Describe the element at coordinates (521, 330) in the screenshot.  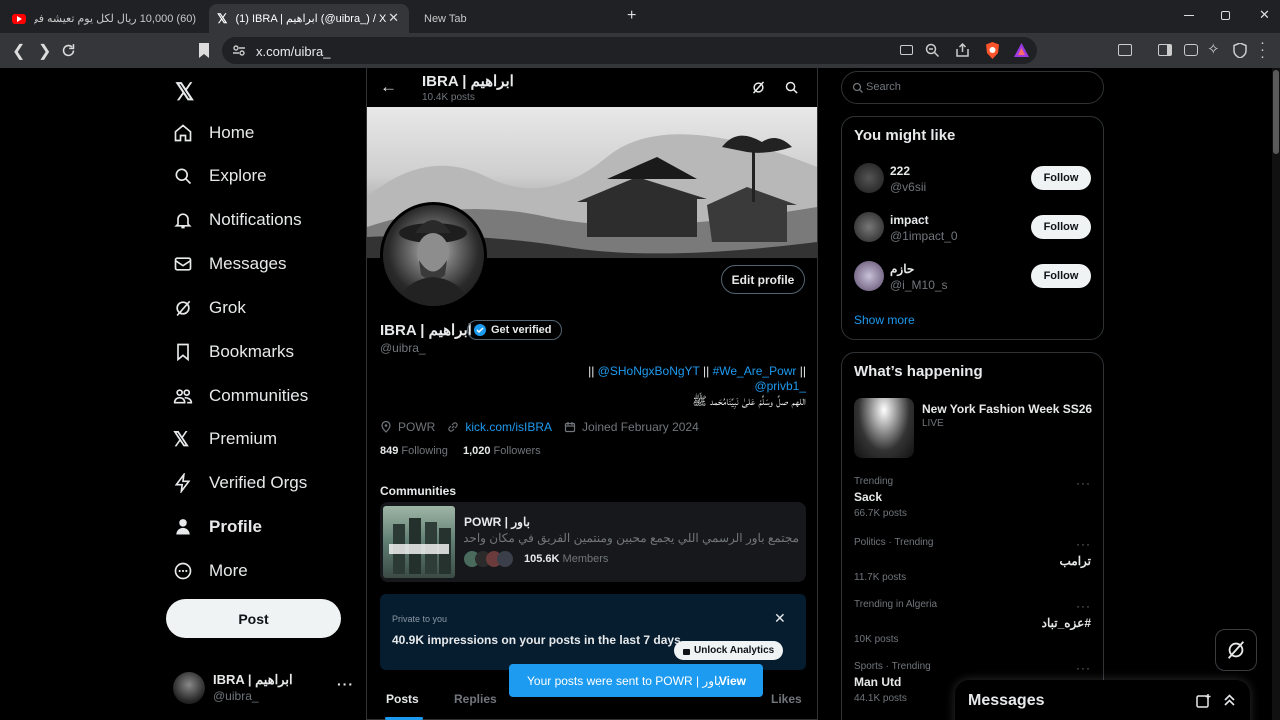
I see `get-verified-label: Get verified` at that location.